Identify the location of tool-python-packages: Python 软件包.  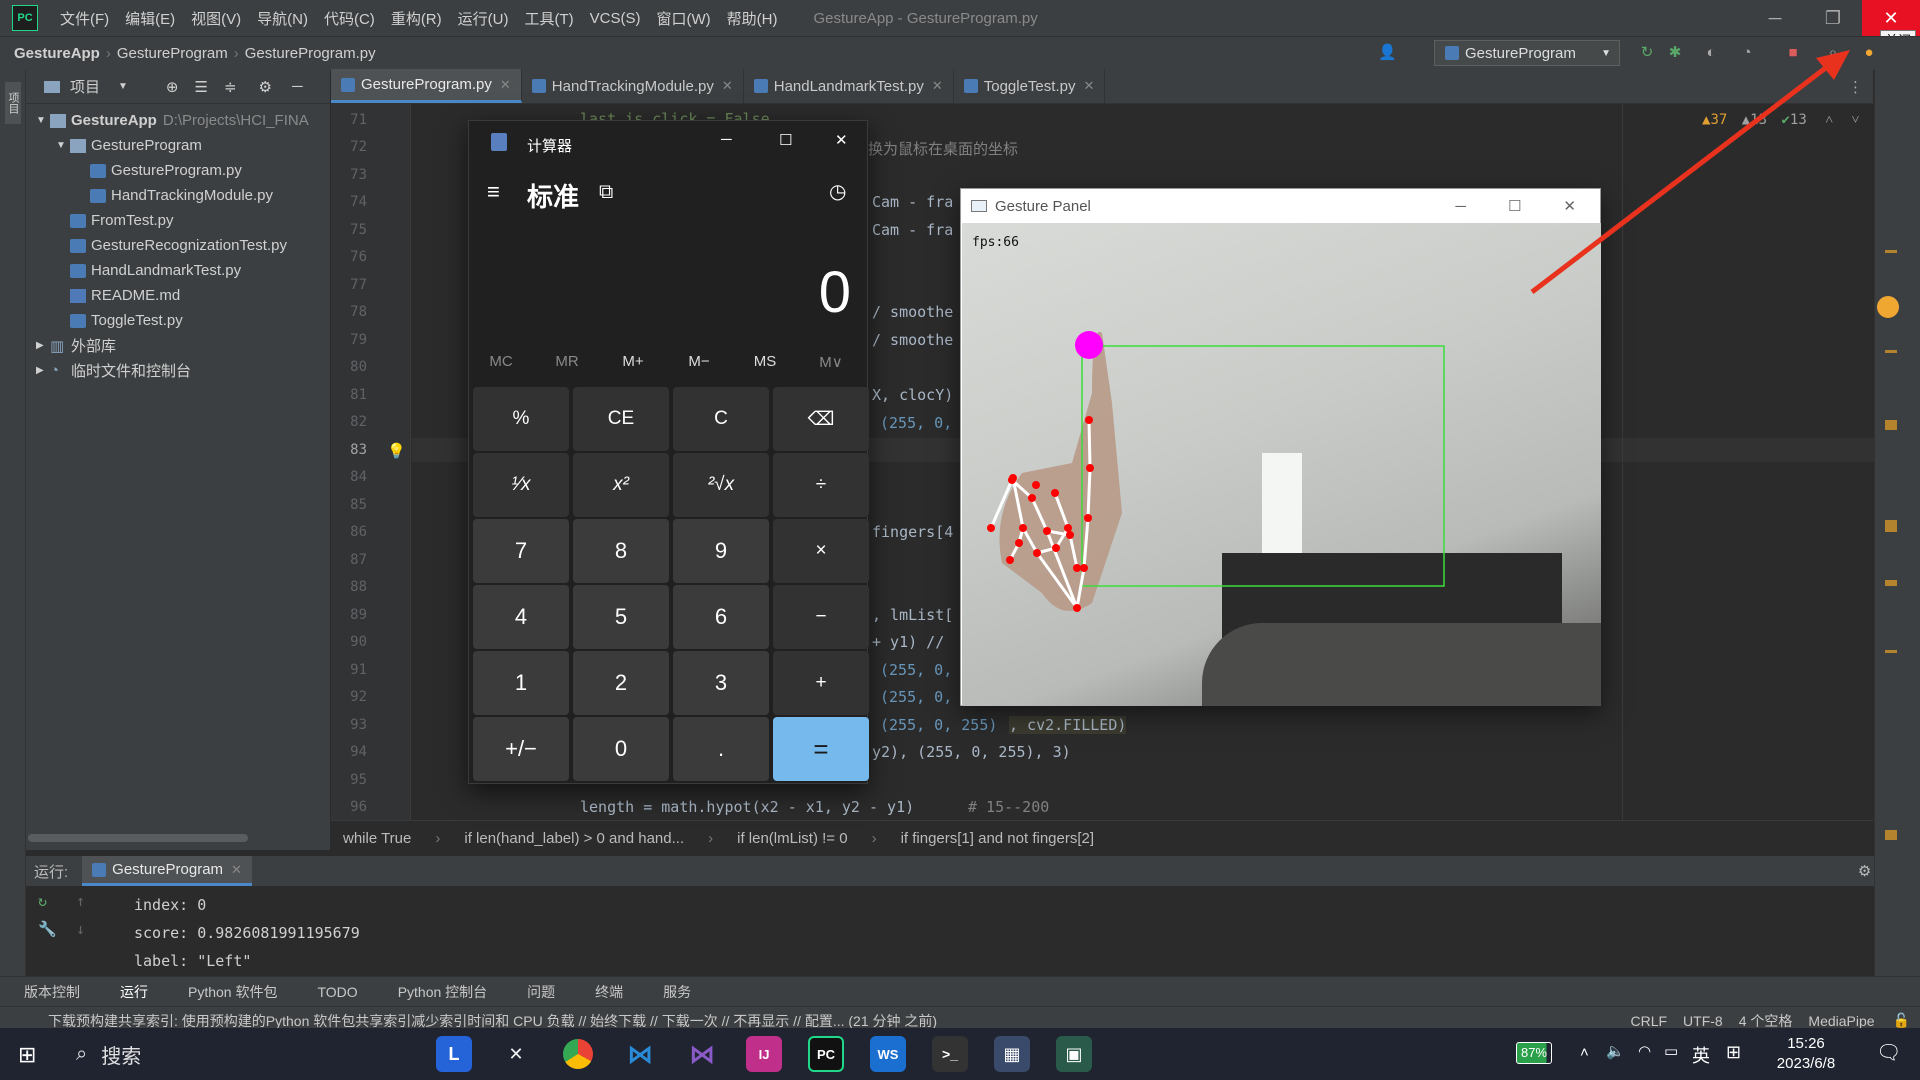
(228, 992).